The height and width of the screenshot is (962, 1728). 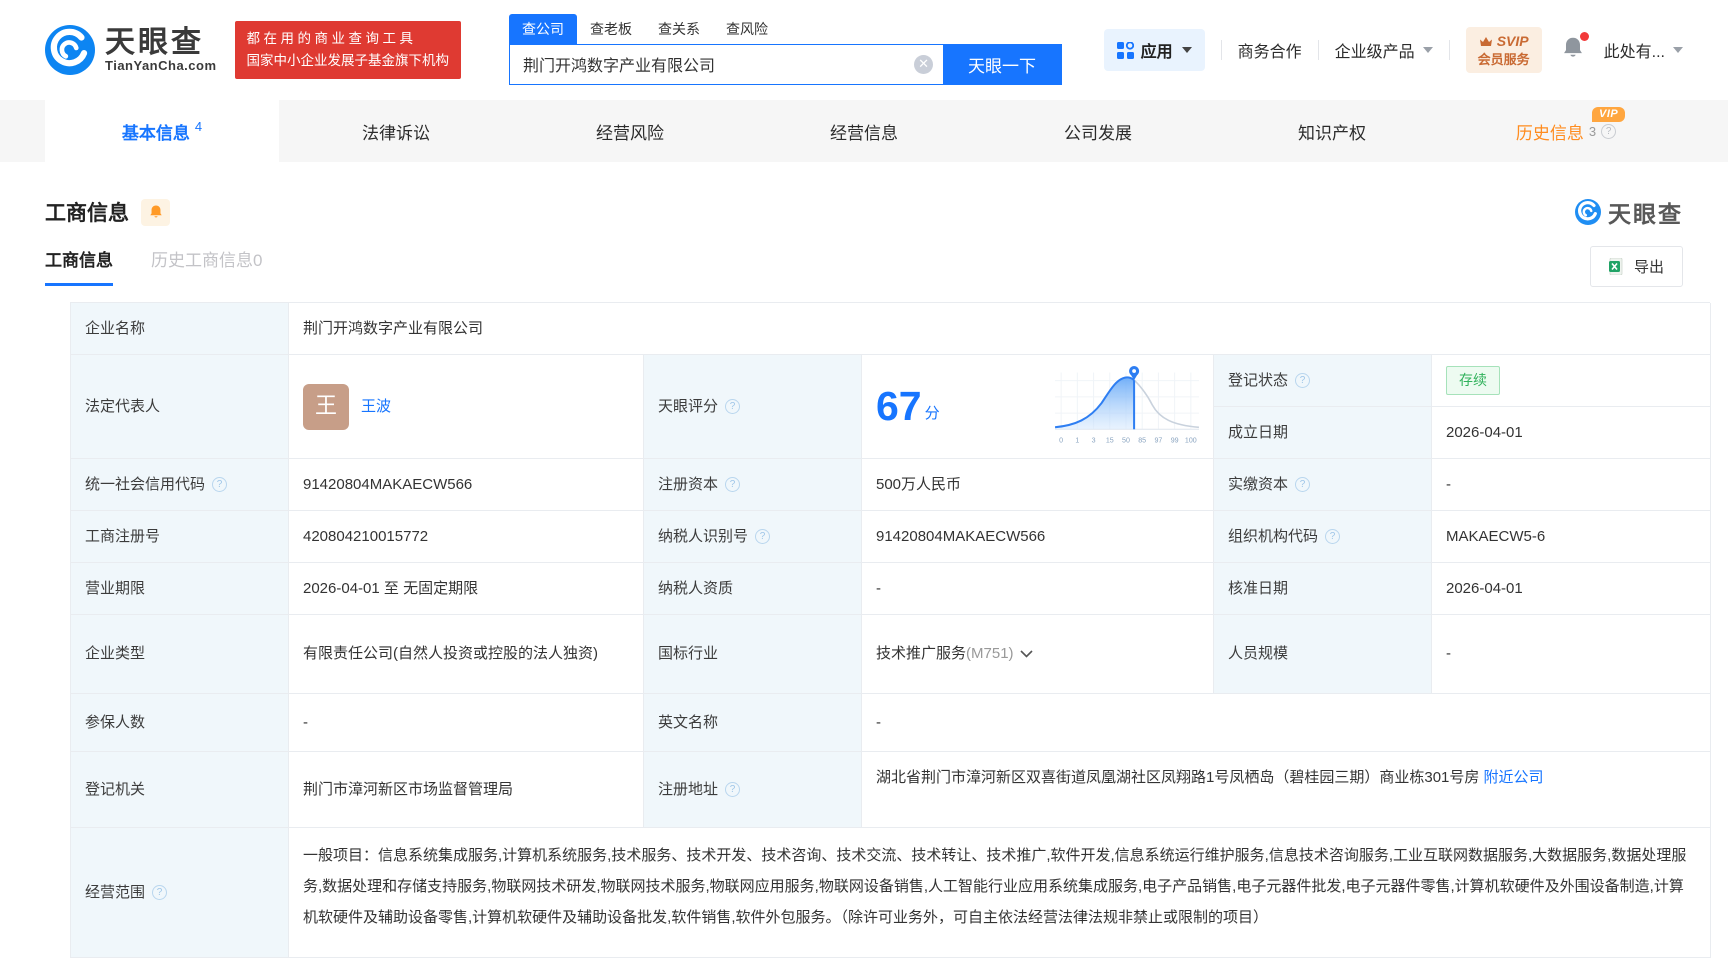 What do you see at coordinates (864, 131) in the screenshot?
I see `tab-operation-info: 经营信息` at bounding box center [864, 131].